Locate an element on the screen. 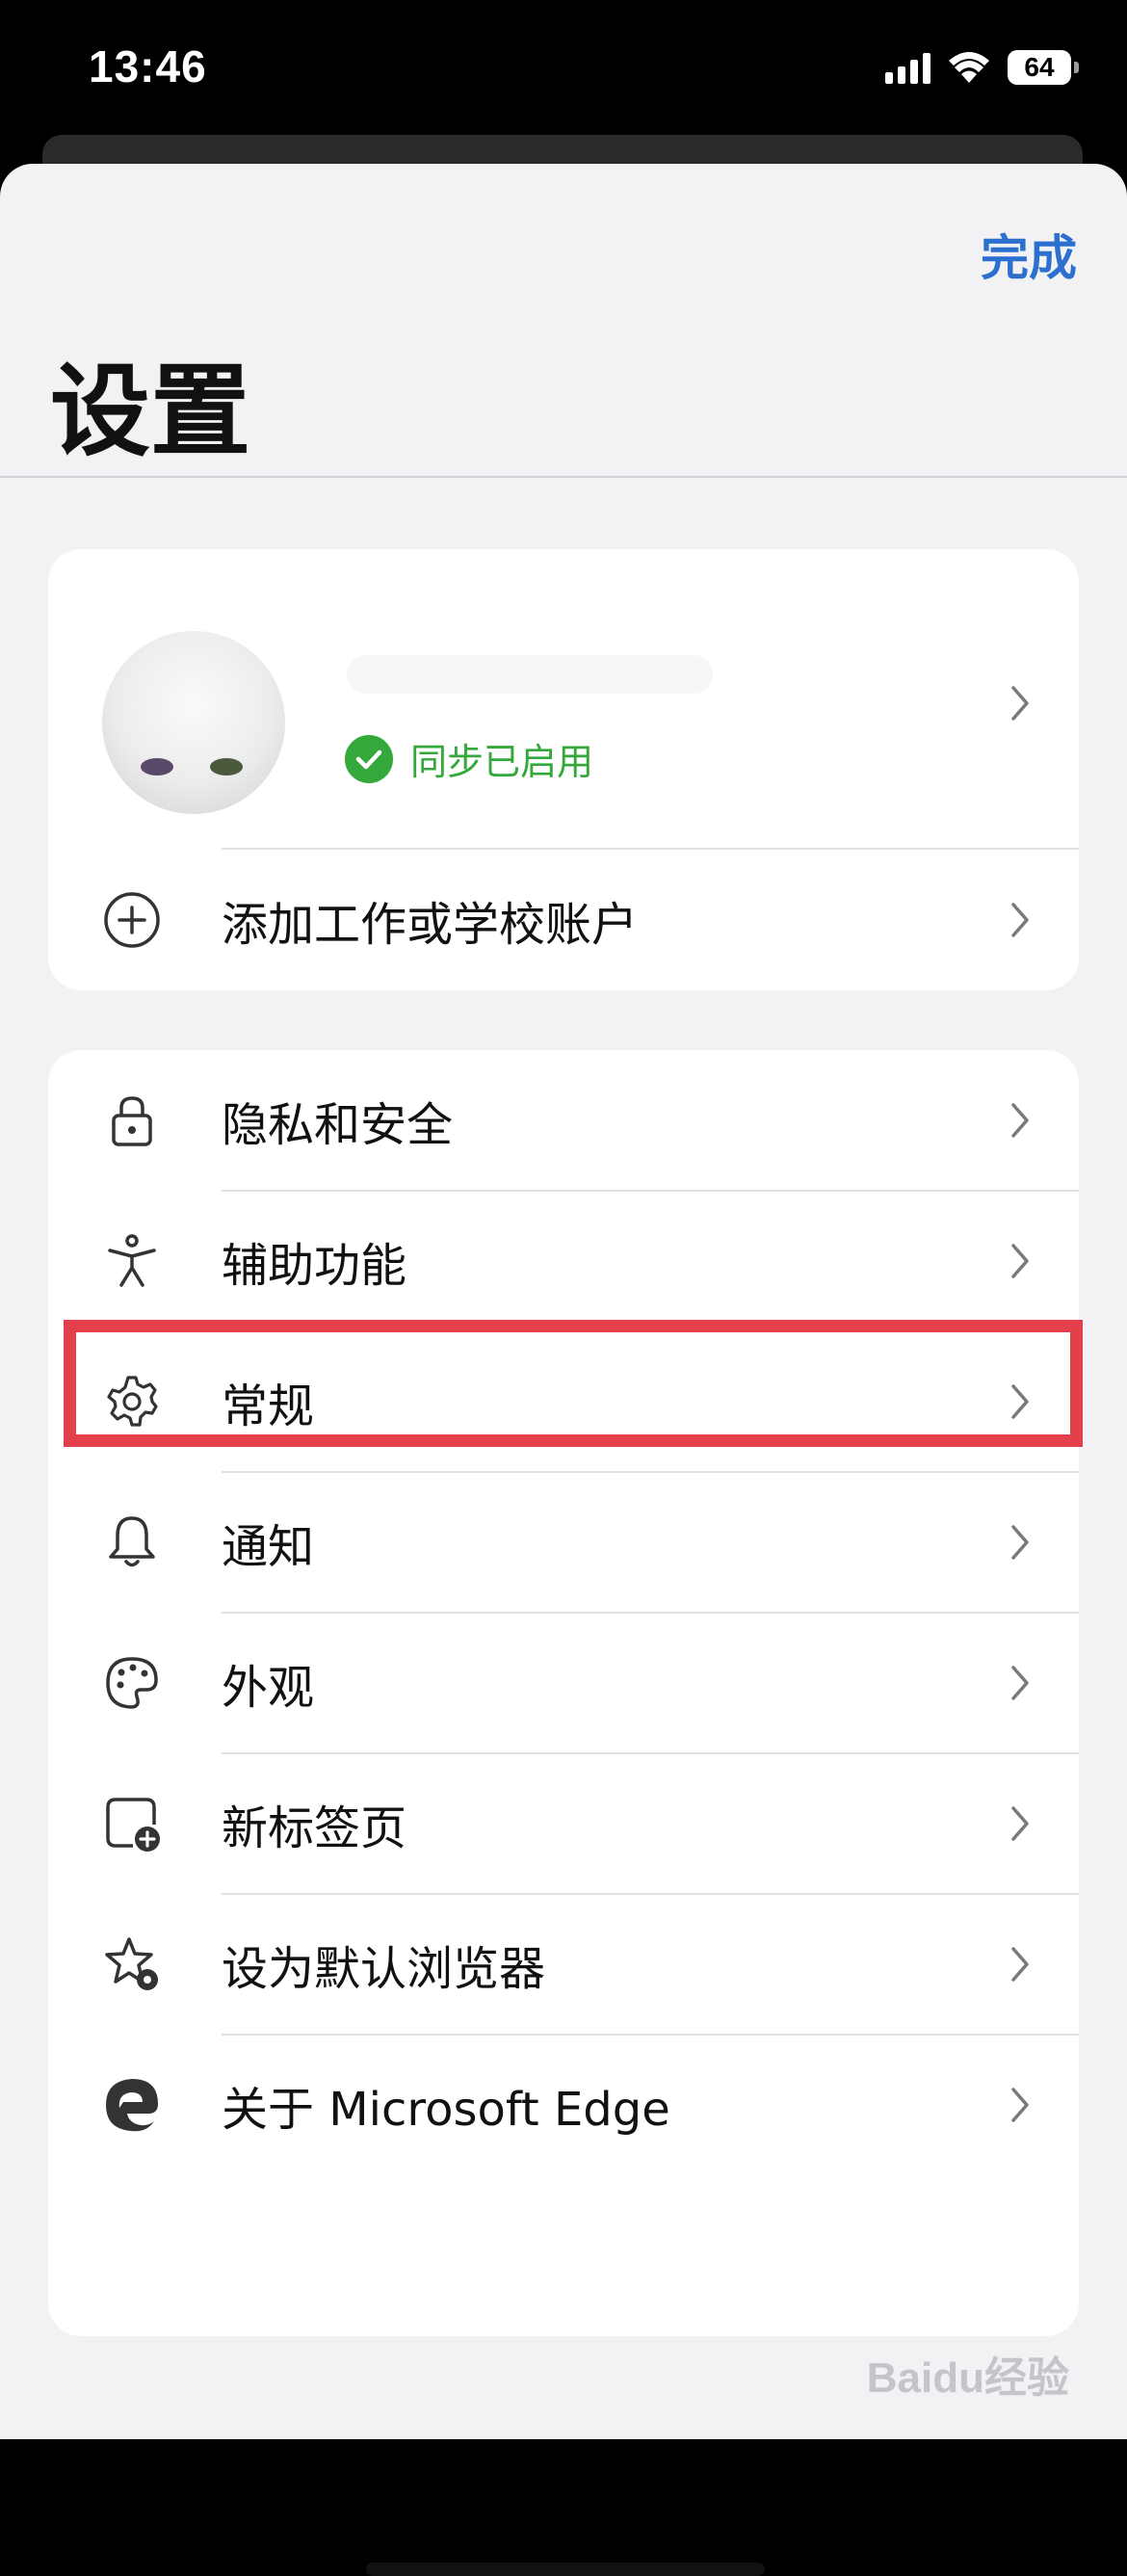 Image resolution: width=1127 pixels, height=2576 pixels. avatar is located at coordinates (193, 722).